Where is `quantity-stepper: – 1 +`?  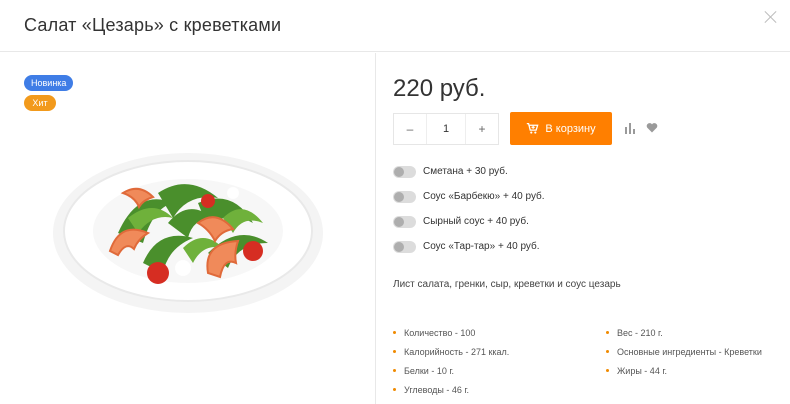
quantity-stepper: – 1 + is located at coordinates (446, 129).